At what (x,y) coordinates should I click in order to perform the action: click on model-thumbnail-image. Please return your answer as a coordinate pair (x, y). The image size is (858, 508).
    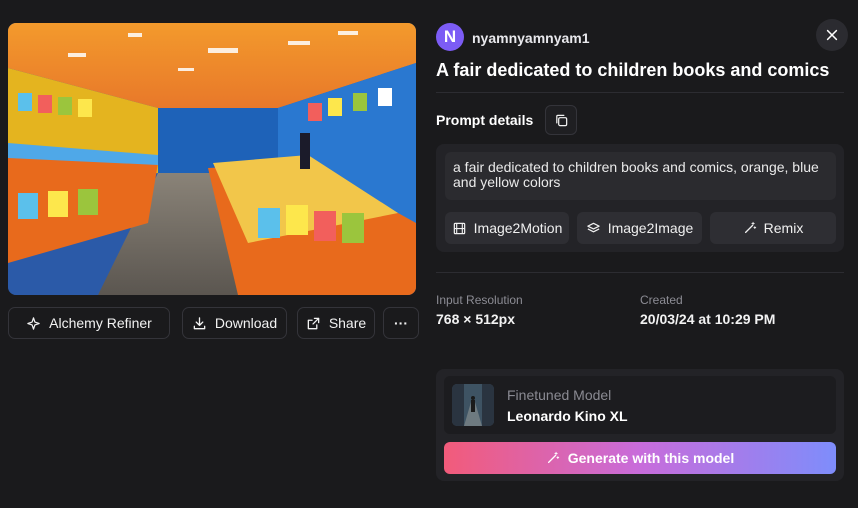
    Looking at the image, I should click on (473, 405).